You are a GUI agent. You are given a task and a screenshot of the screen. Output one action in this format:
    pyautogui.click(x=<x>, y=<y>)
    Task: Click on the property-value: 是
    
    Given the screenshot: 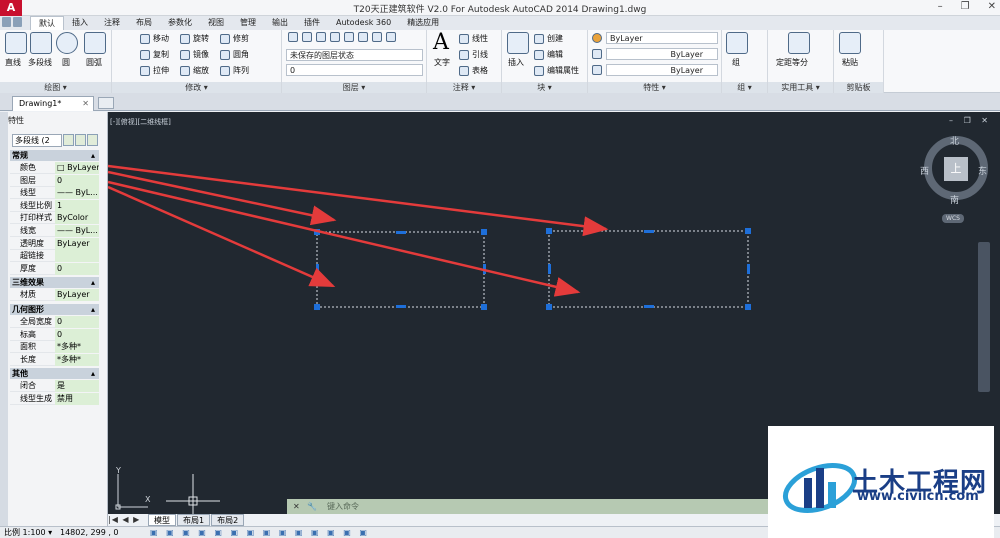 What is the action you would take?
    pyautogui.click(x=77, y=386)
    